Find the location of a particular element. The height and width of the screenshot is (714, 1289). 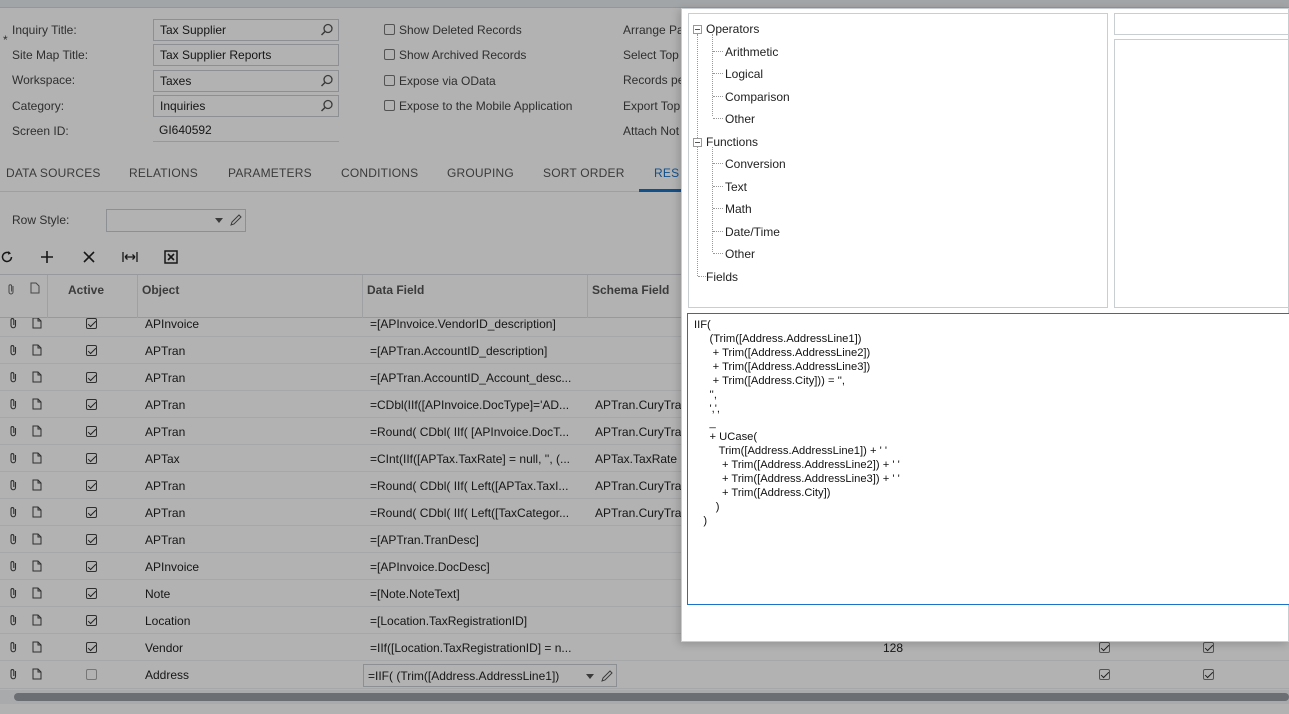

show-deleted-checkbox is located at coordinates (389, 29).